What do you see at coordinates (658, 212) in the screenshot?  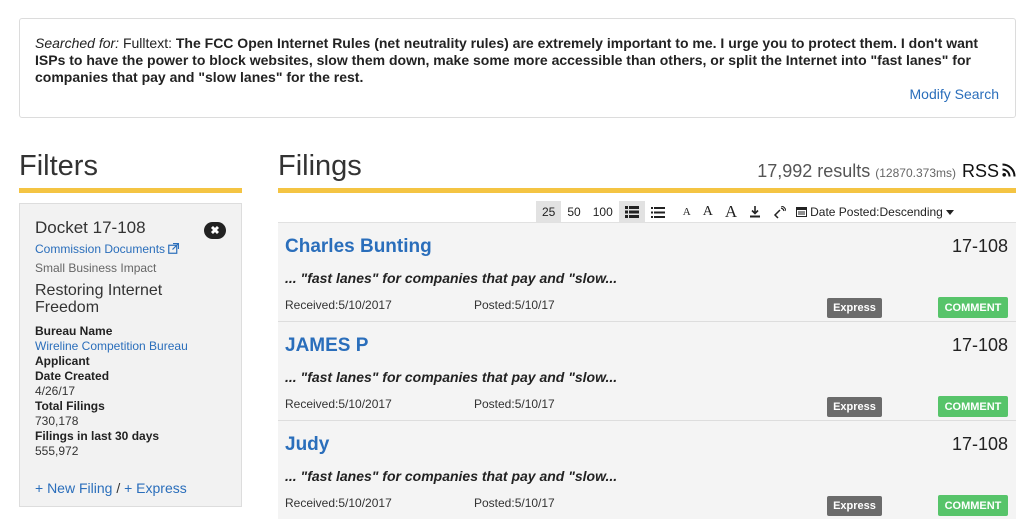 I see `list-view-icon` at bounding box center [658, 212].